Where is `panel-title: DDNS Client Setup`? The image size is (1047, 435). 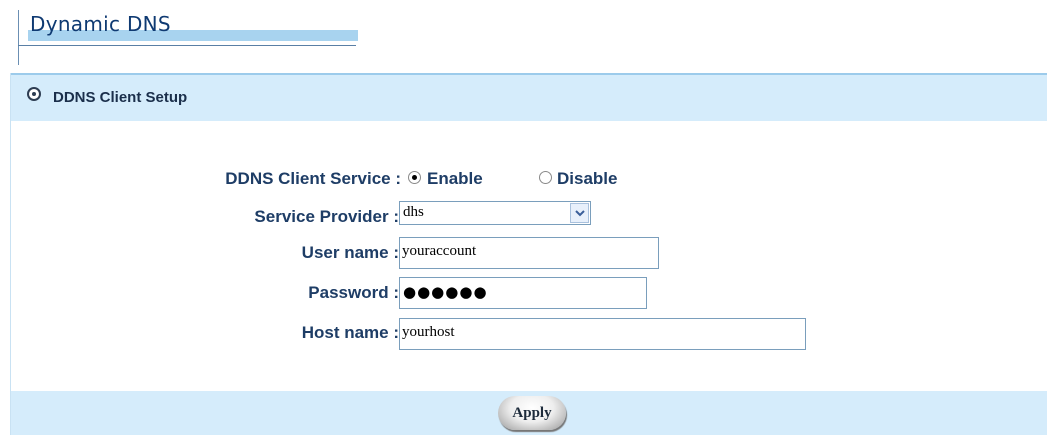 panel-title: DDNS Client Setup is located at coordinates (120, 97).